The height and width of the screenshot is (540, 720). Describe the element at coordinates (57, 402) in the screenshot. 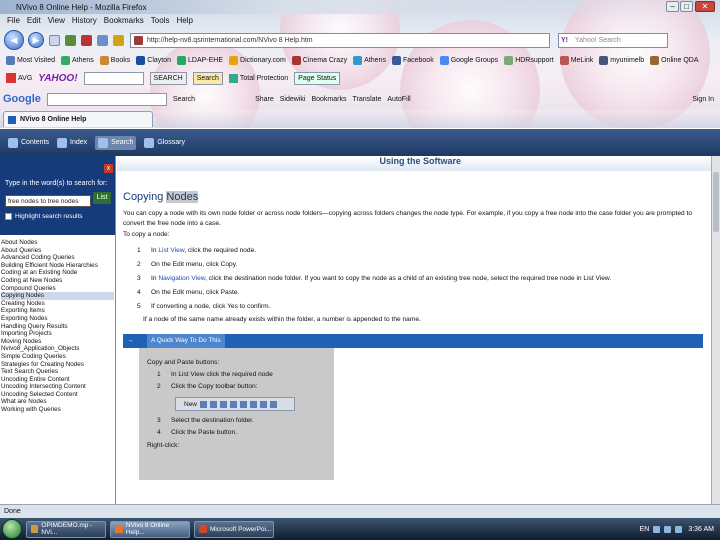

I see `search-result-item: What are Nodes` at that location.